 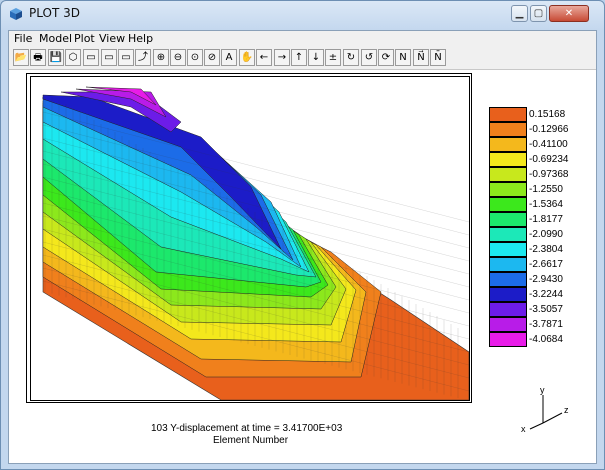 What do you see at coordinates (195, 57) in the screenshot?
I see `zoom-fit-icon: ⊙` at bounding box center [195, 57].